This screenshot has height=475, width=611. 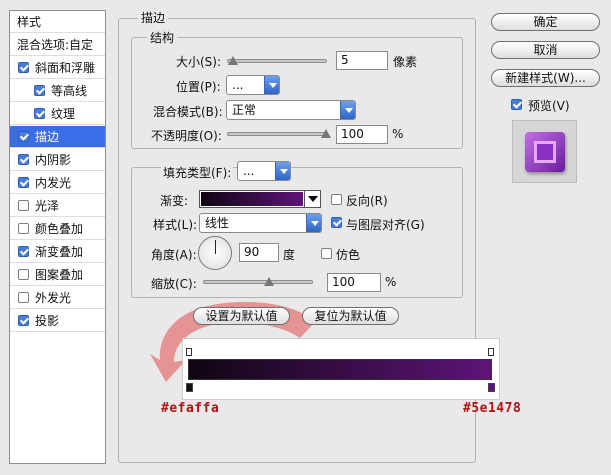 I want to click on align-layer-checkbox, so click(x=336, y=222).